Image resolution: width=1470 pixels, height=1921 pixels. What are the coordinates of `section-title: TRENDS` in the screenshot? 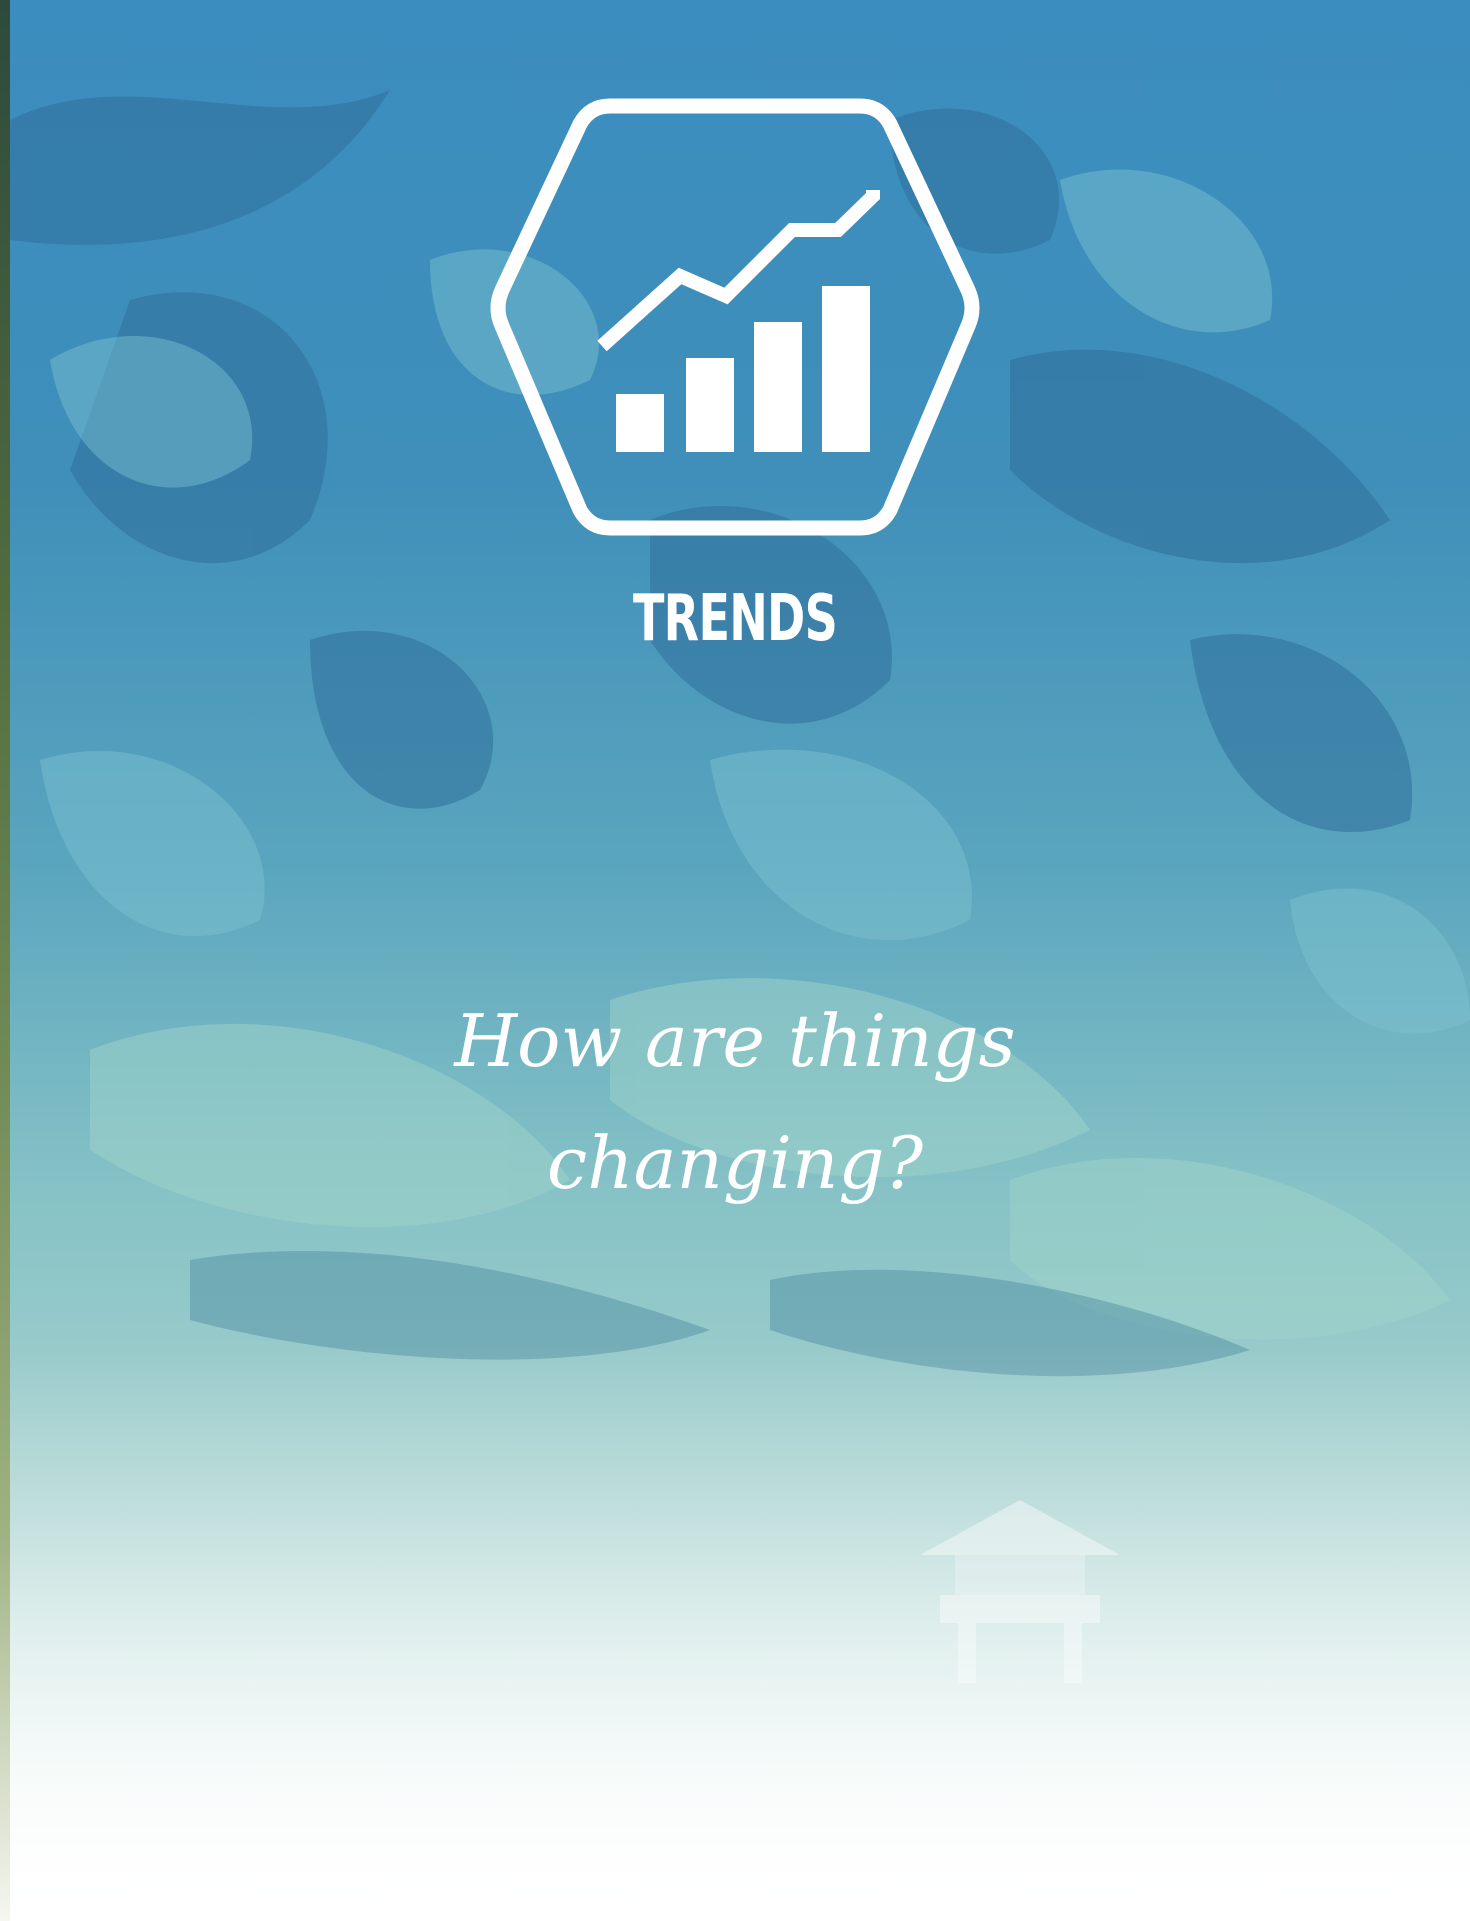 It's located at (735, 619).